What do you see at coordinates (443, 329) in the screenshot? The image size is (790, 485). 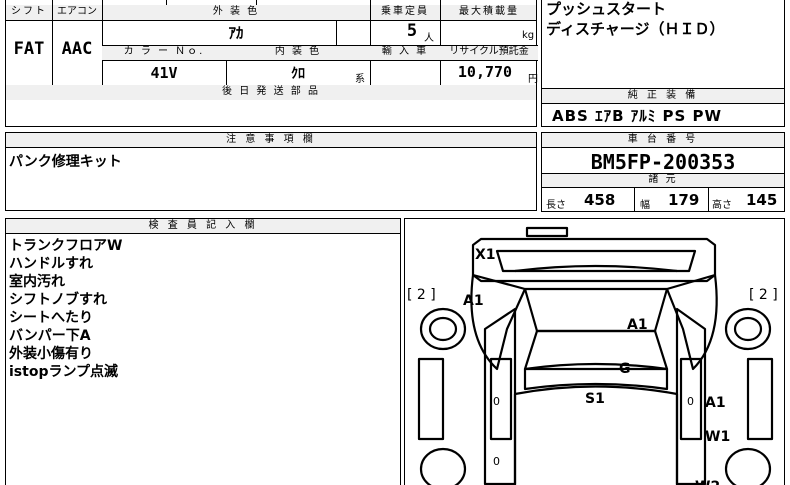 I see `left-rear-tire` at bounding box center [443, 329].